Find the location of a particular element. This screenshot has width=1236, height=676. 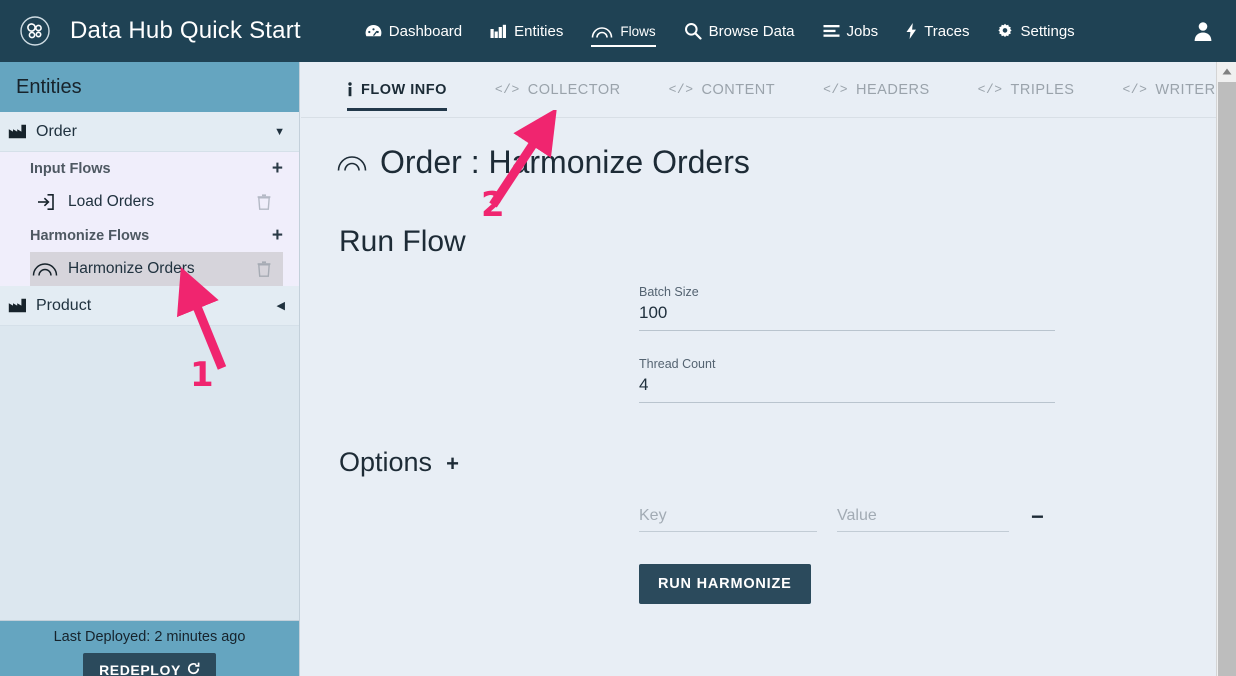

tab-flow-info: FLOW INFO is located at coordinates (397, 90).